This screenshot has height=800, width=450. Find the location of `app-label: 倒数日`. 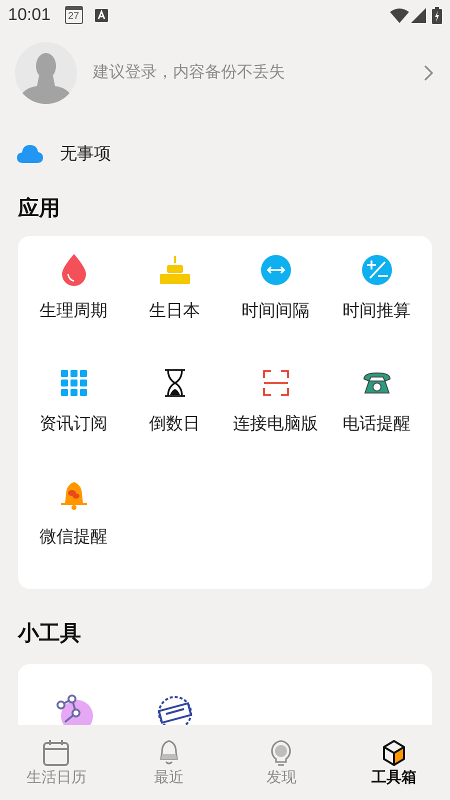

app-label: 倒数日 is located at coordinates (174, 424).